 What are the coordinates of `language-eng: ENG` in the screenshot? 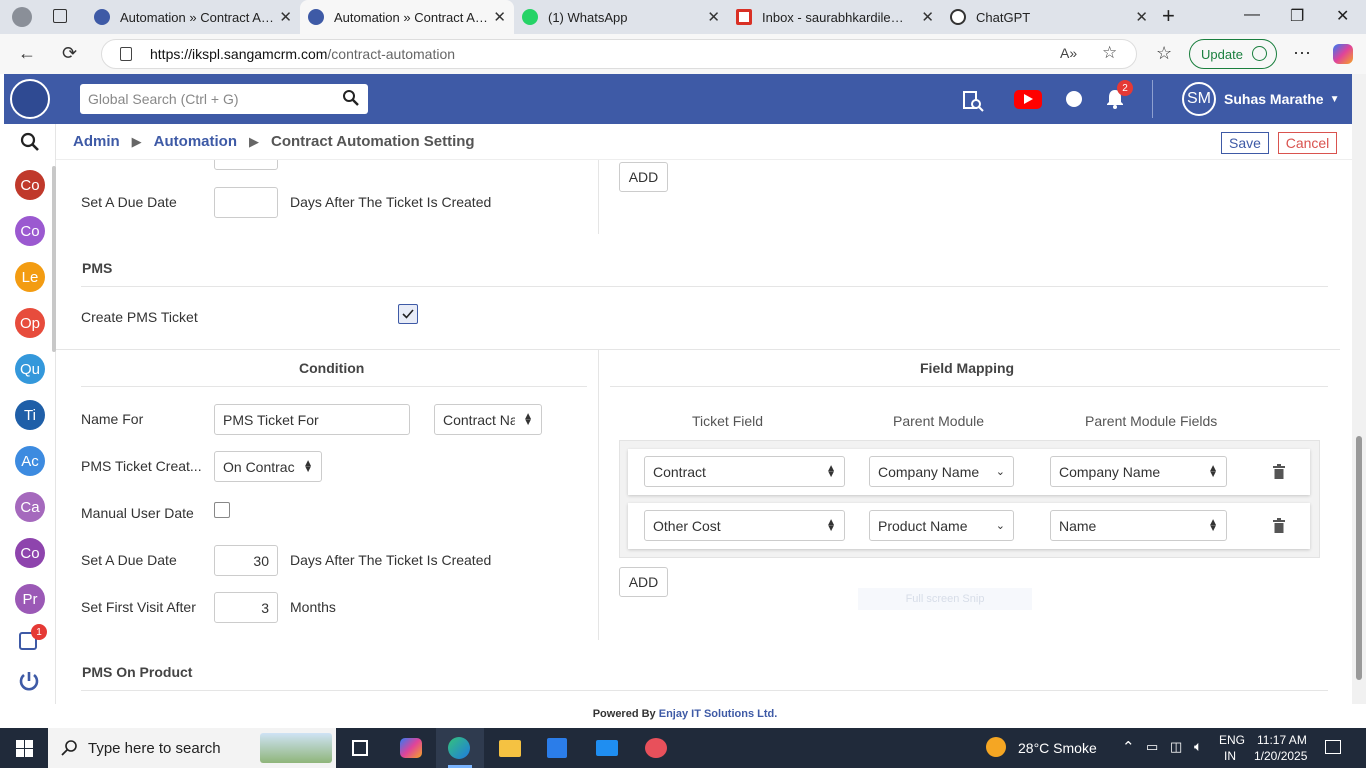 It's located at (1232, 740).